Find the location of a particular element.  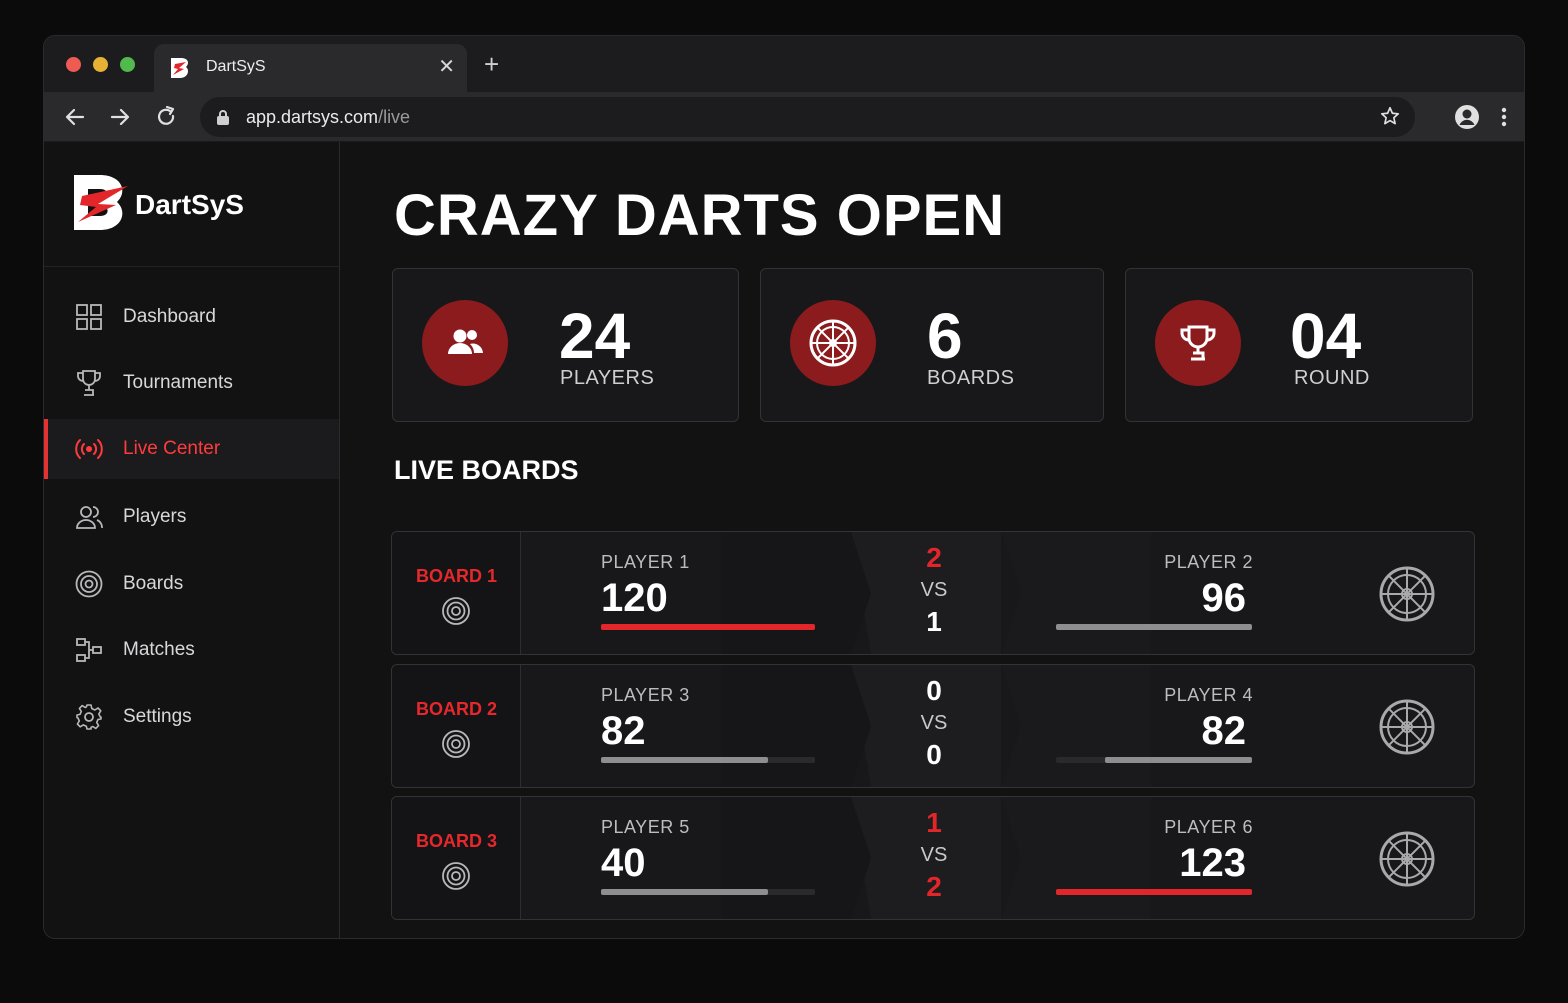

sidebar-item-label: Live Center is located at coordinates (172, 448).